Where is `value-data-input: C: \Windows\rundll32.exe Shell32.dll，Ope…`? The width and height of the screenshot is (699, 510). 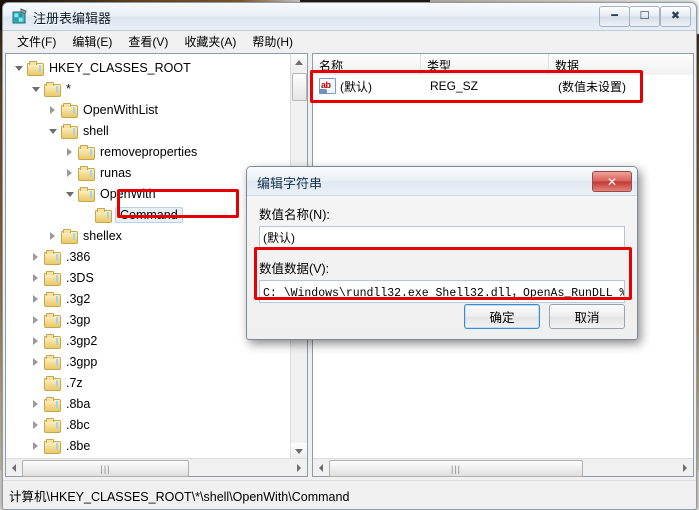
value-data-input: C: \Windows\rundll32.exe Shell32.dll，Ope… is located at coordinates (442, 291).